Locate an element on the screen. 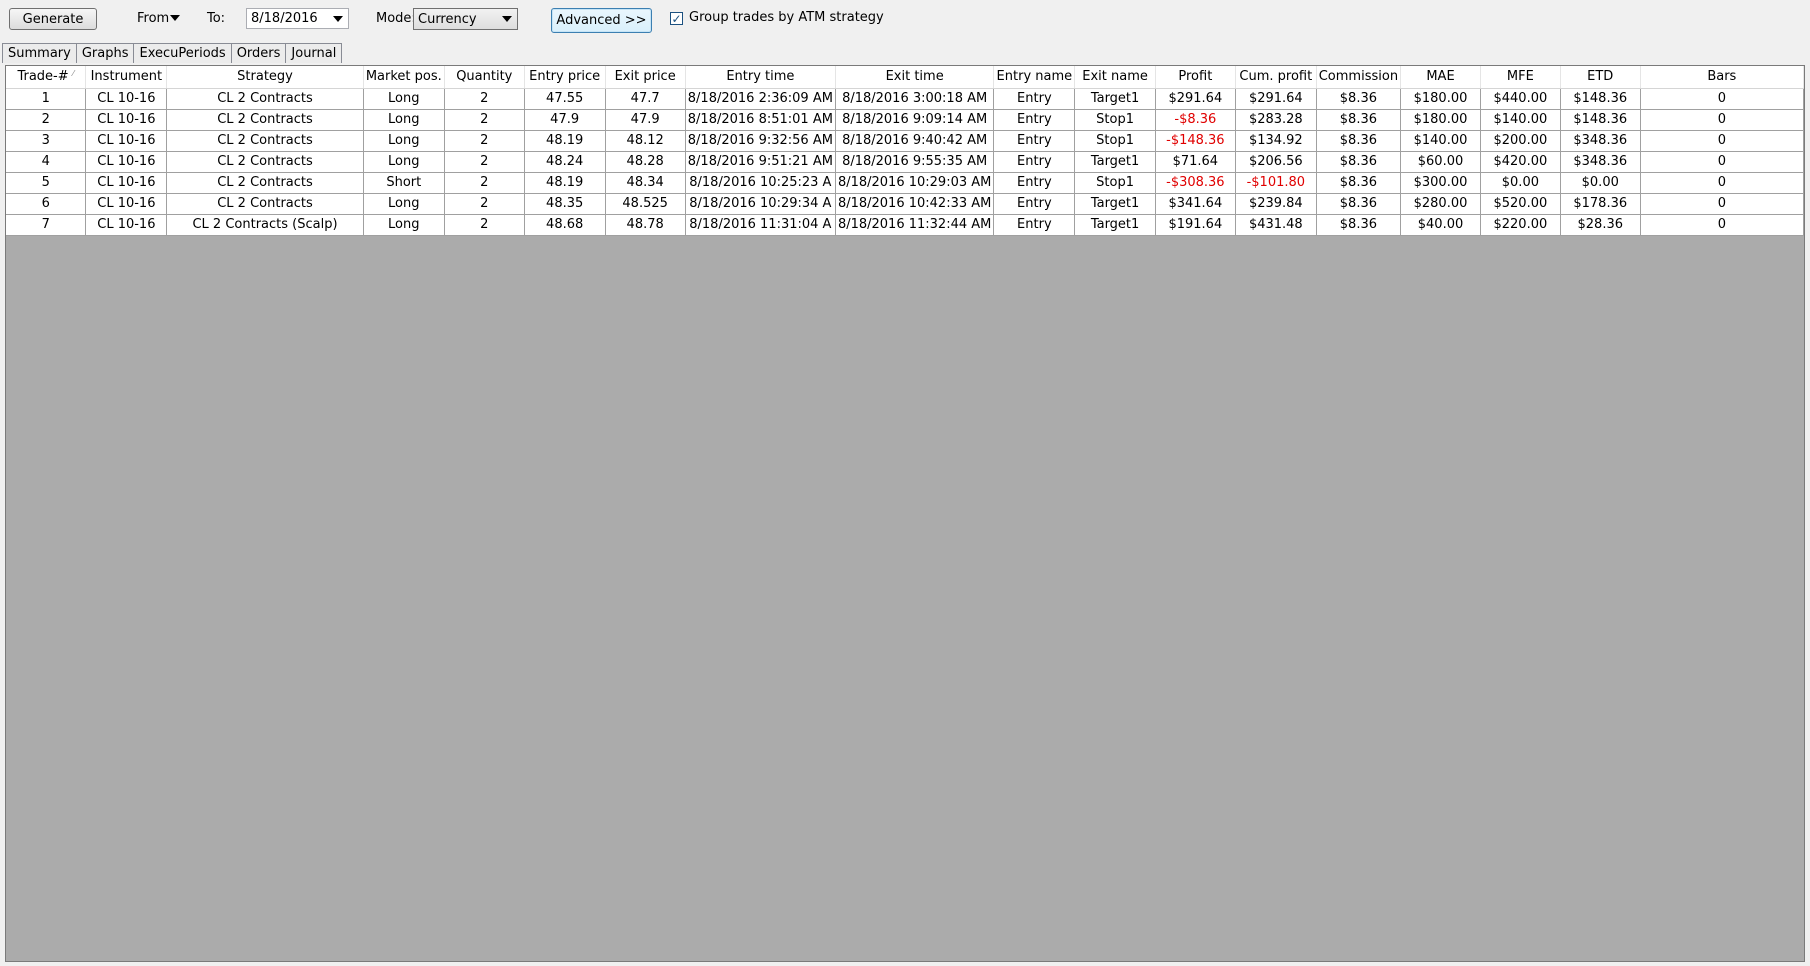  column-header-mfe: MFE is located at coordinates (1520, 77).